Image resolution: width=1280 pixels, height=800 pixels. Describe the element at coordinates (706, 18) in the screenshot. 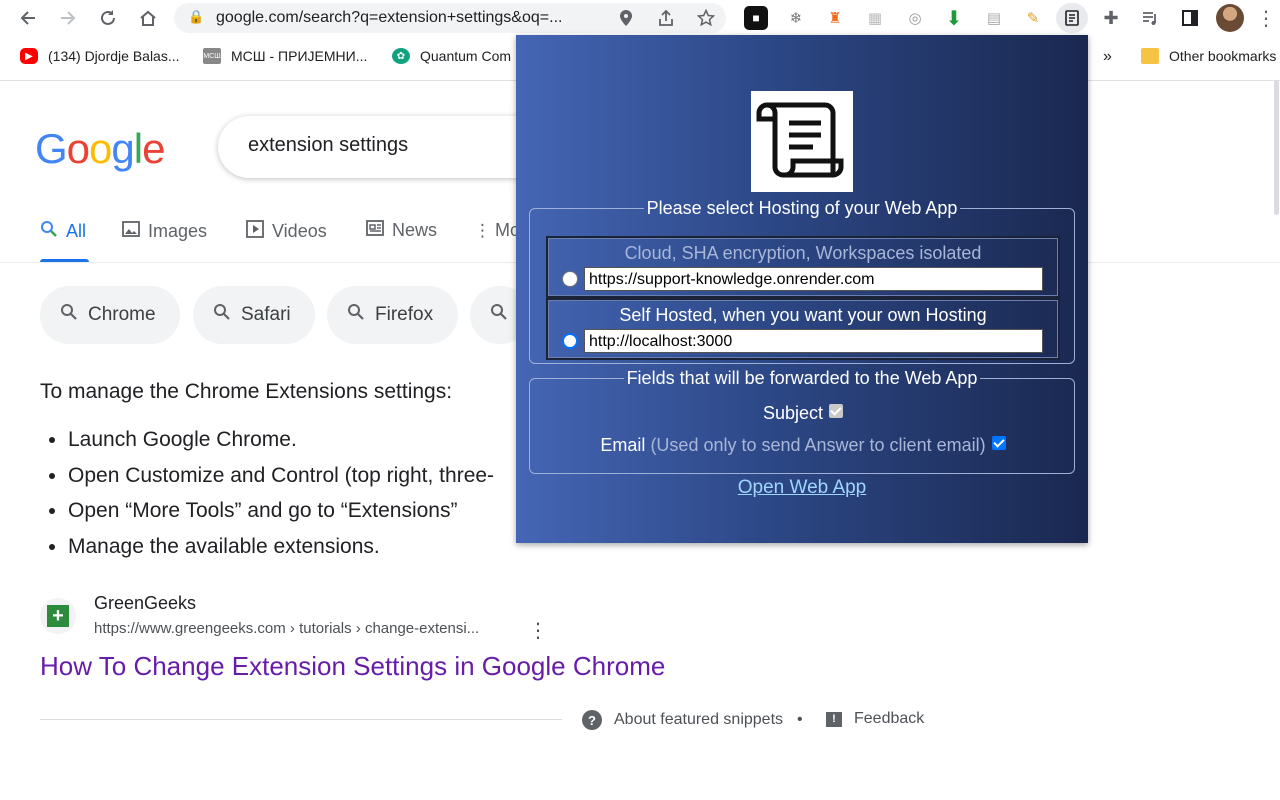

I see `bookmark-star-icon` at that location.